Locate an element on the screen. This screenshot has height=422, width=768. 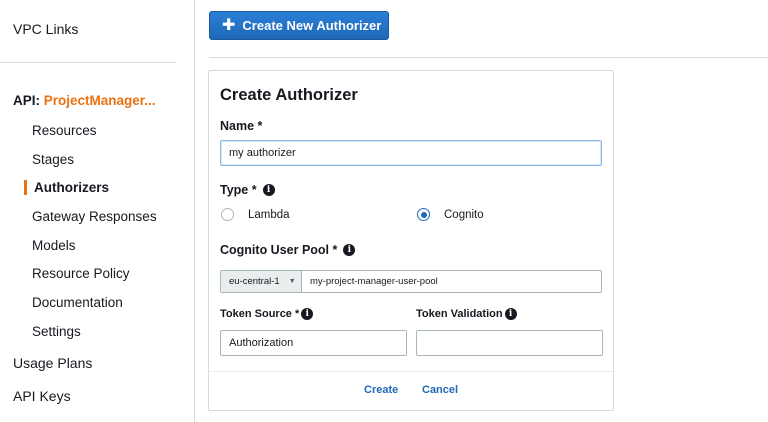
token-source-label: Token Source * i is located at coordinates (267, 314).